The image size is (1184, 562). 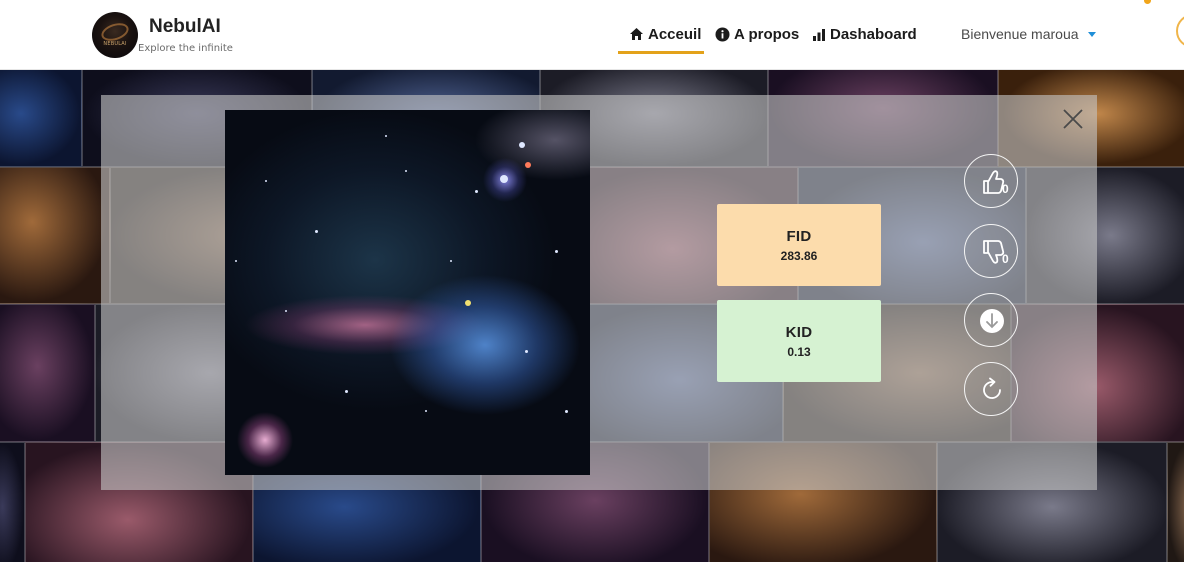 I want to click on active-nav-indicator, so click(x=661, y=52).